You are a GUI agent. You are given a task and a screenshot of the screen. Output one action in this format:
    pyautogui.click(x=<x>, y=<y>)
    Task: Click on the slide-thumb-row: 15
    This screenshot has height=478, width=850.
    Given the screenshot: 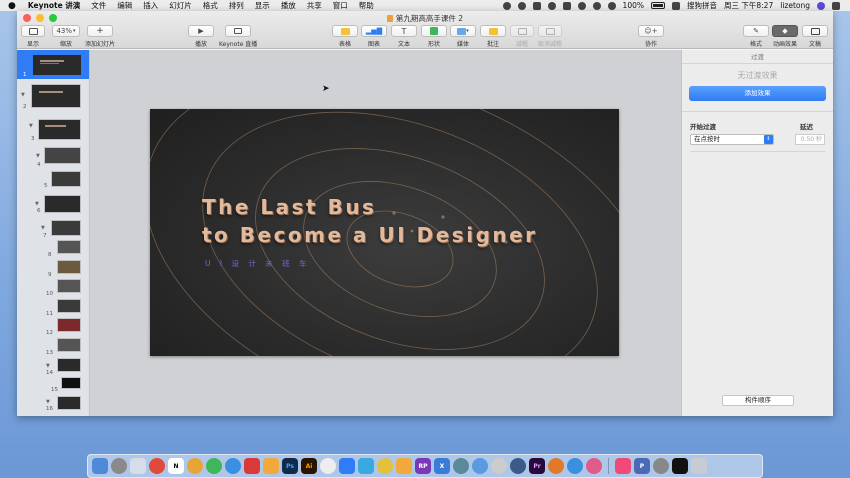 What is the action you would take?
    pyautogui.click(x=53, y=386)
    